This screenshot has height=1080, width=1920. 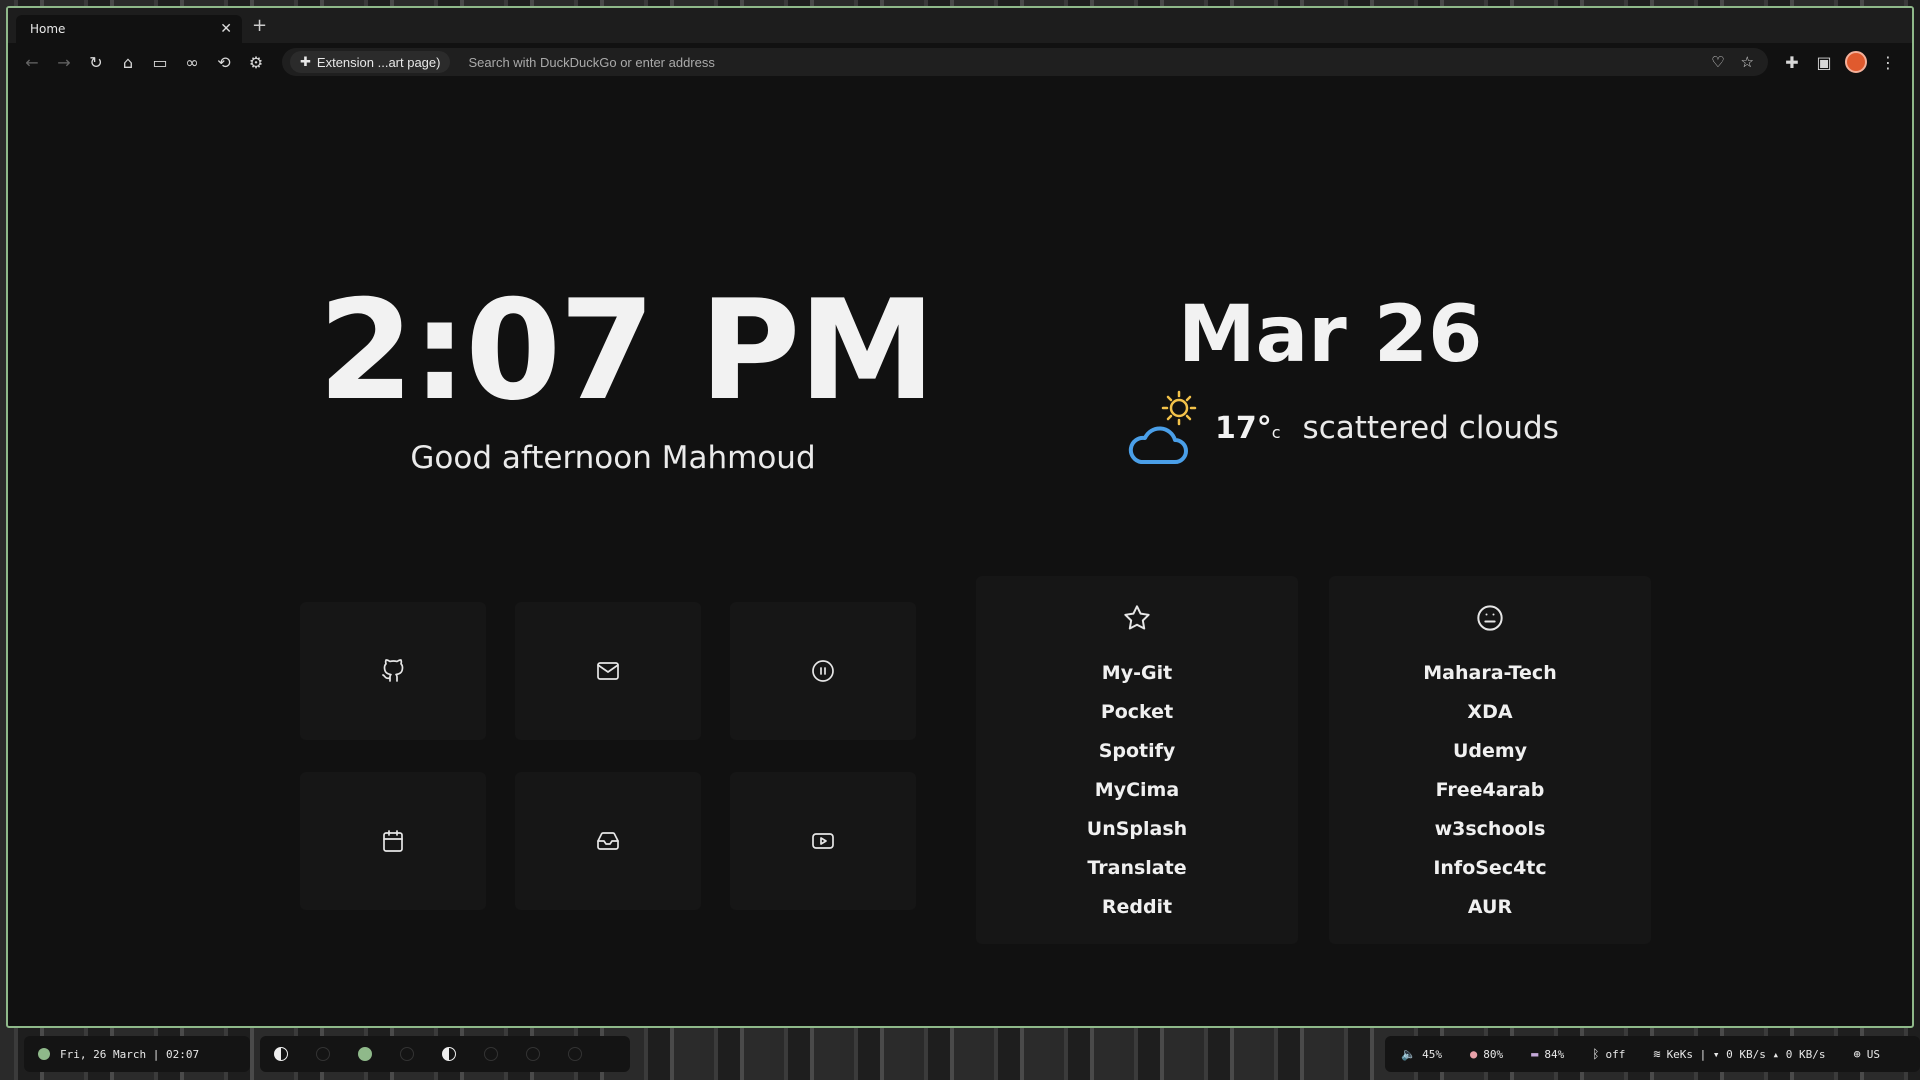 I want to click on youtube-icon, so click(x=823, y=841).